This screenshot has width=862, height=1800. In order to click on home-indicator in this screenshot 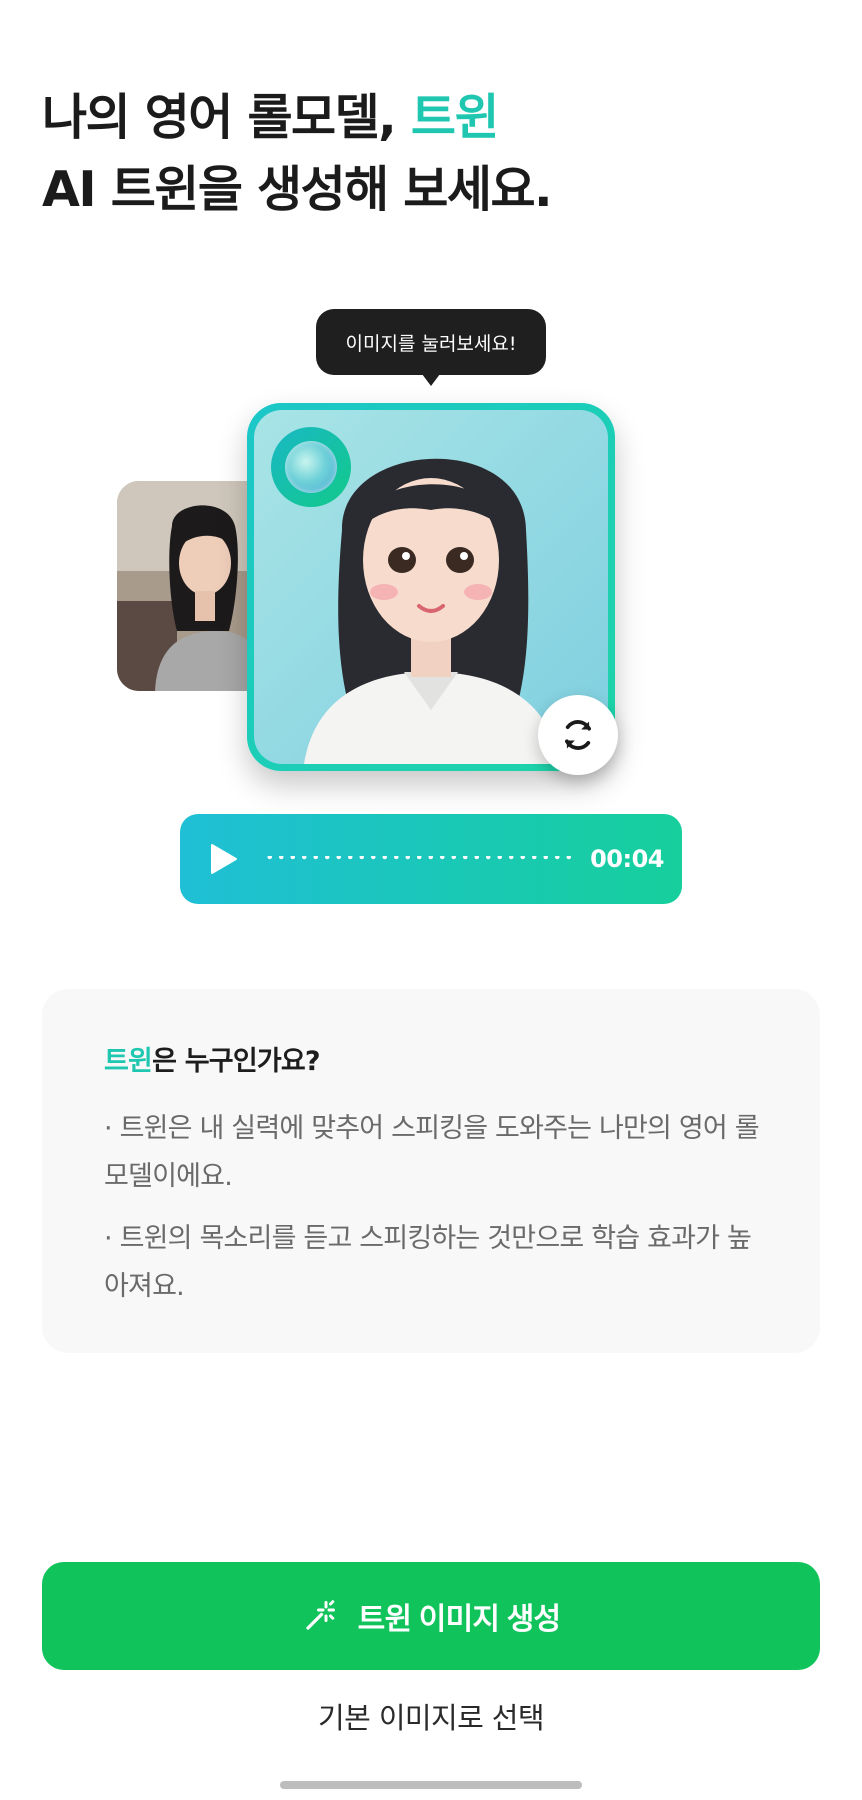, I will do `click(431, 1785)`.